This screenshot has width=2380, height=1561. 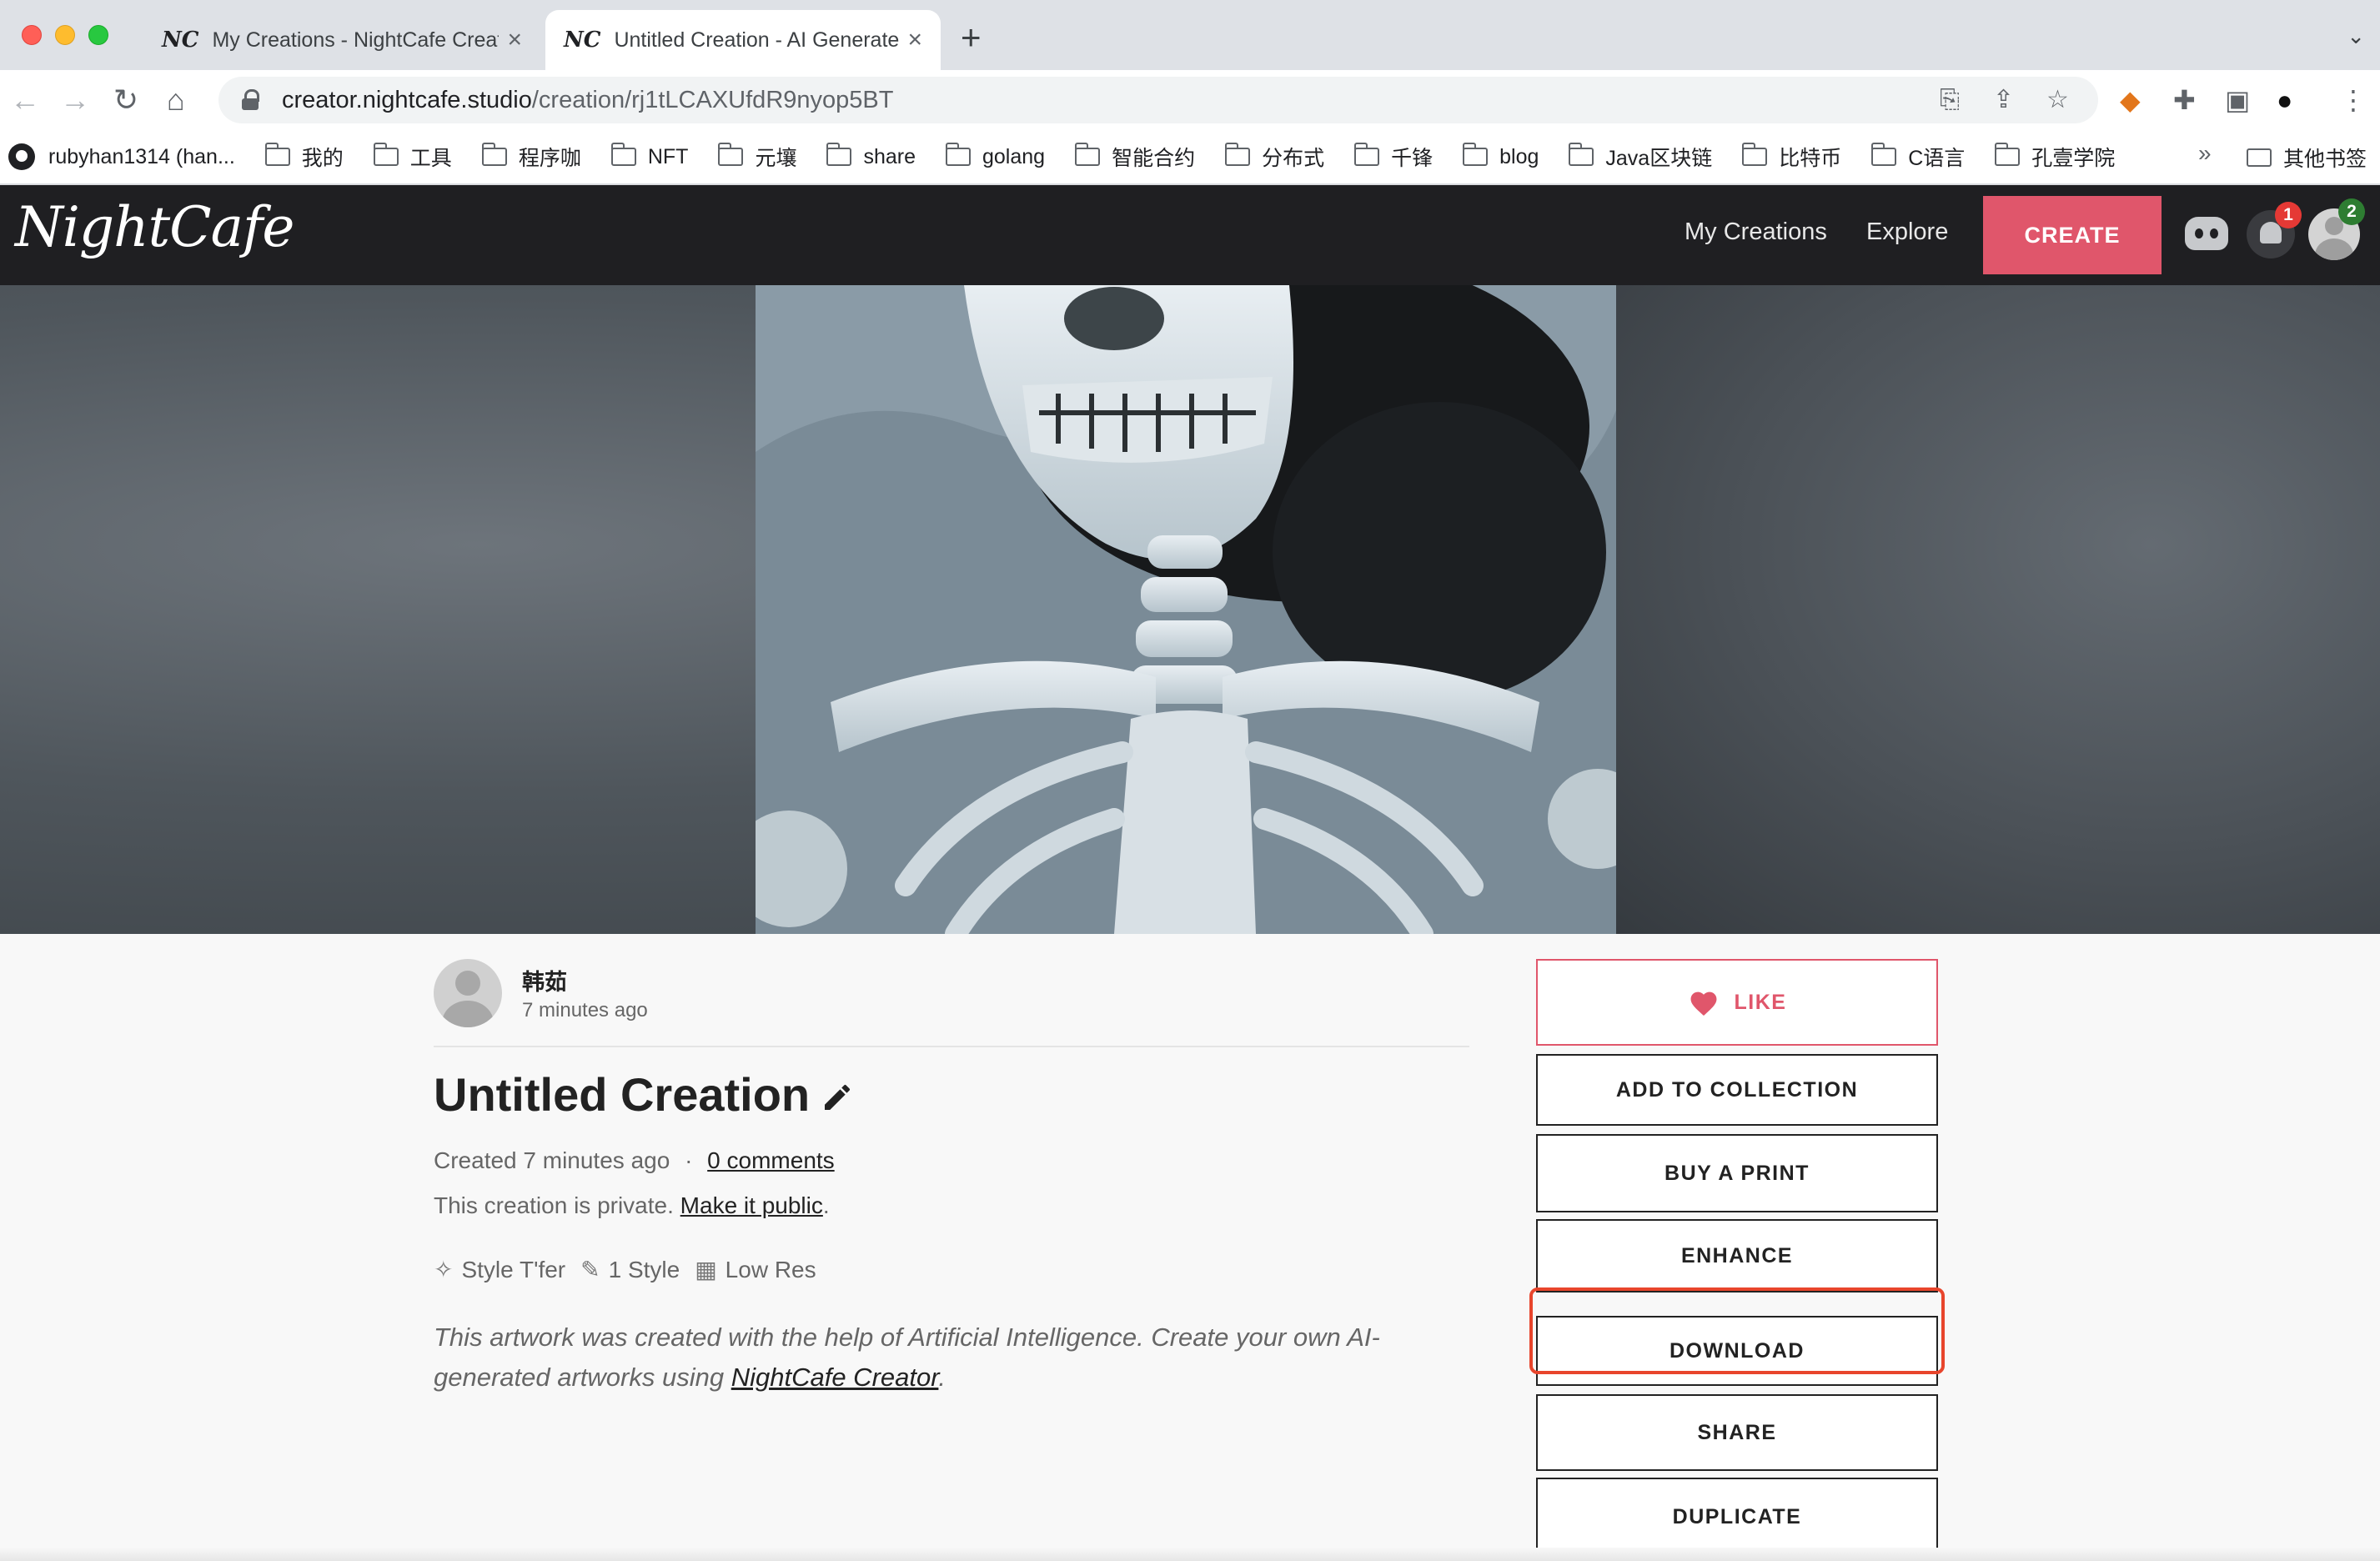 I want to click on close-window-button, so click(x=32, y=35).